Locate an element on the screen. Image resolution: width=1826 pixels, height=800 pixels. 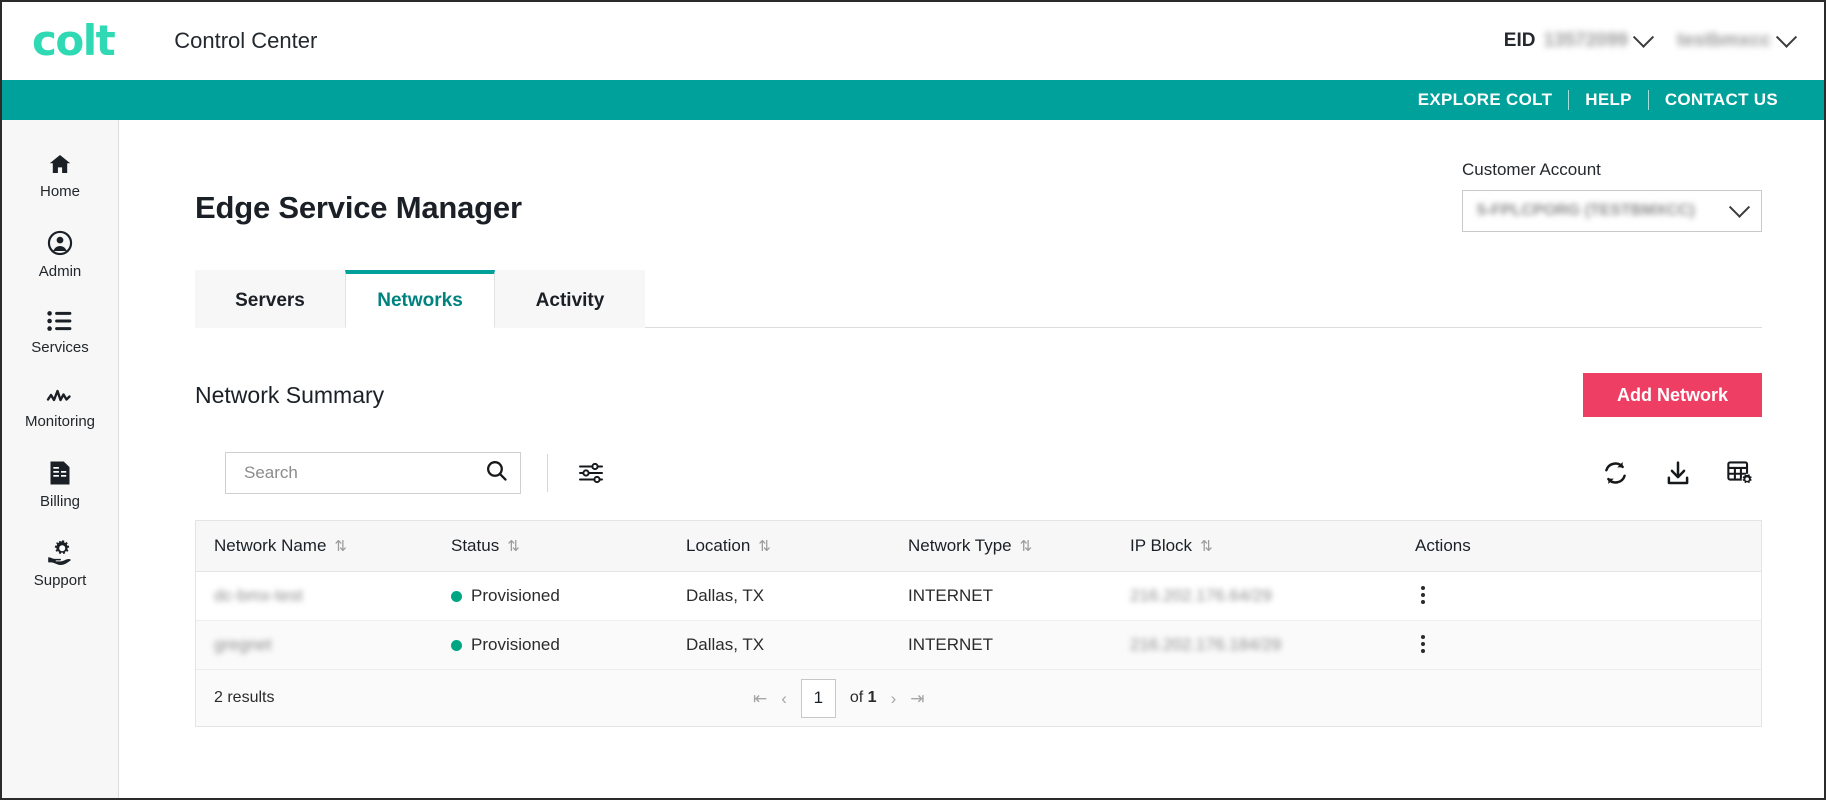
tab-servers: Servers is located at coordinates (270, 299).